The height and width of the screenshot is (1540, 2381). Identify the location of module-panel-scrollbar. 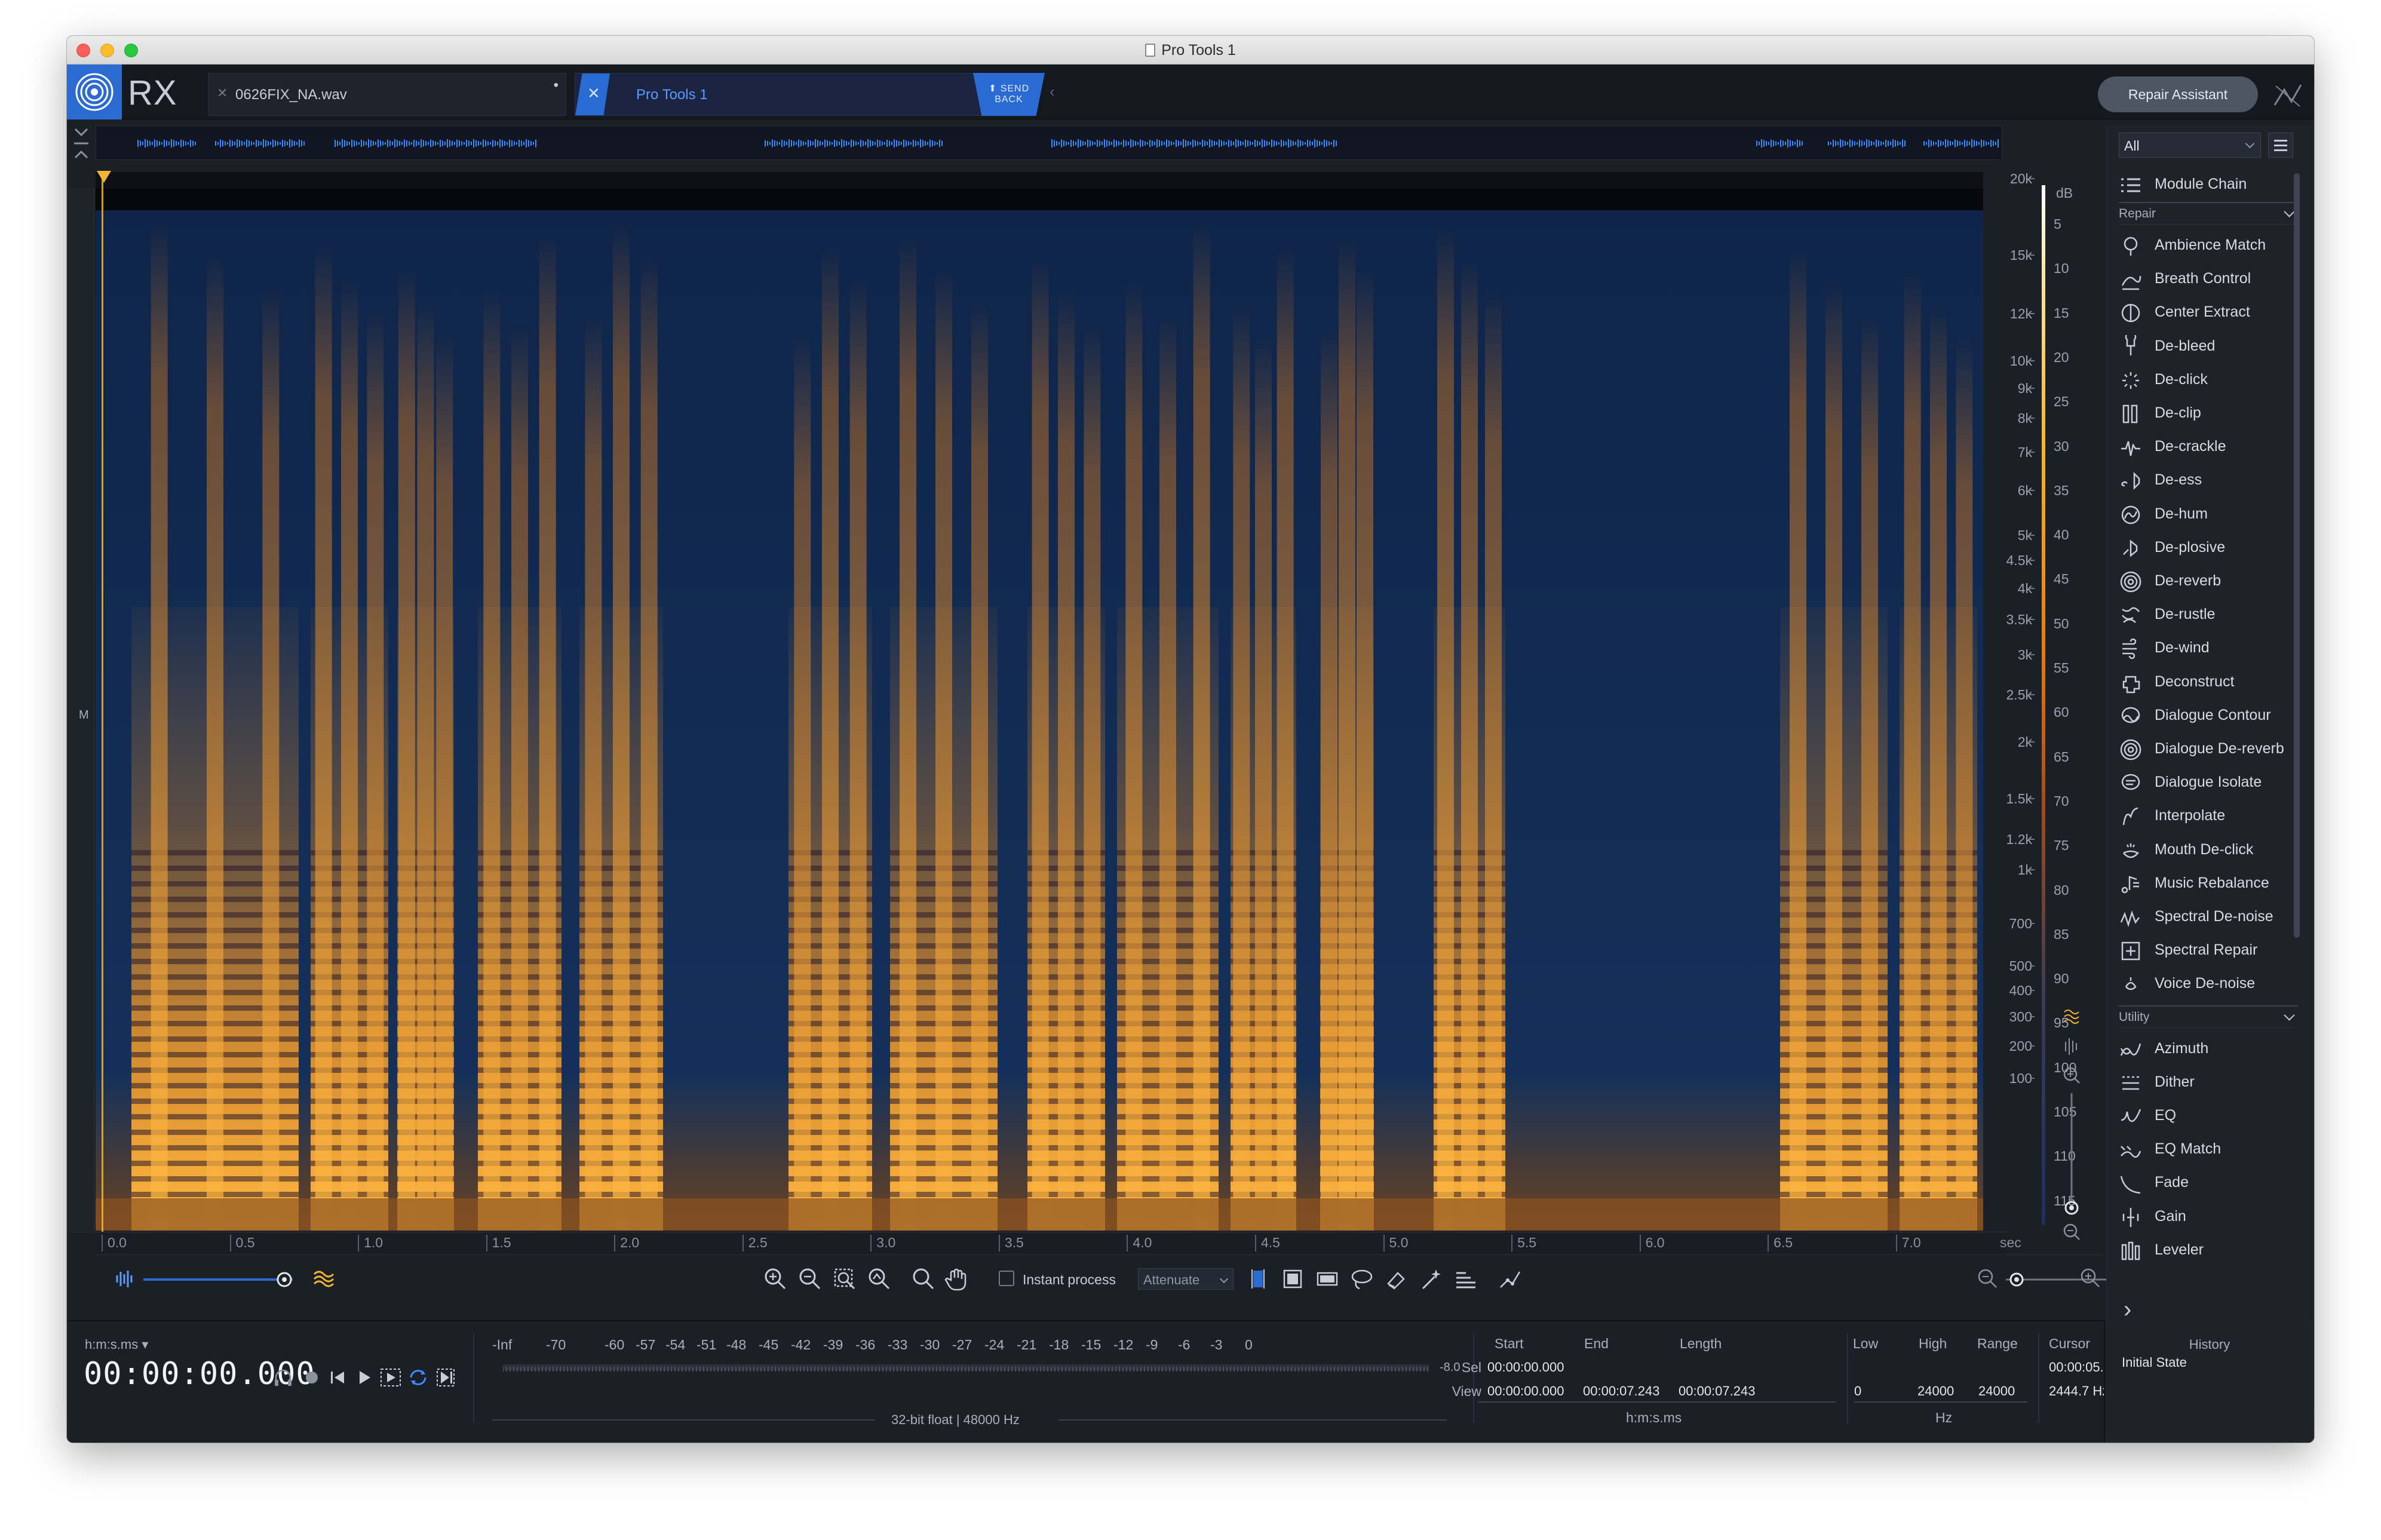
(2297, 555).